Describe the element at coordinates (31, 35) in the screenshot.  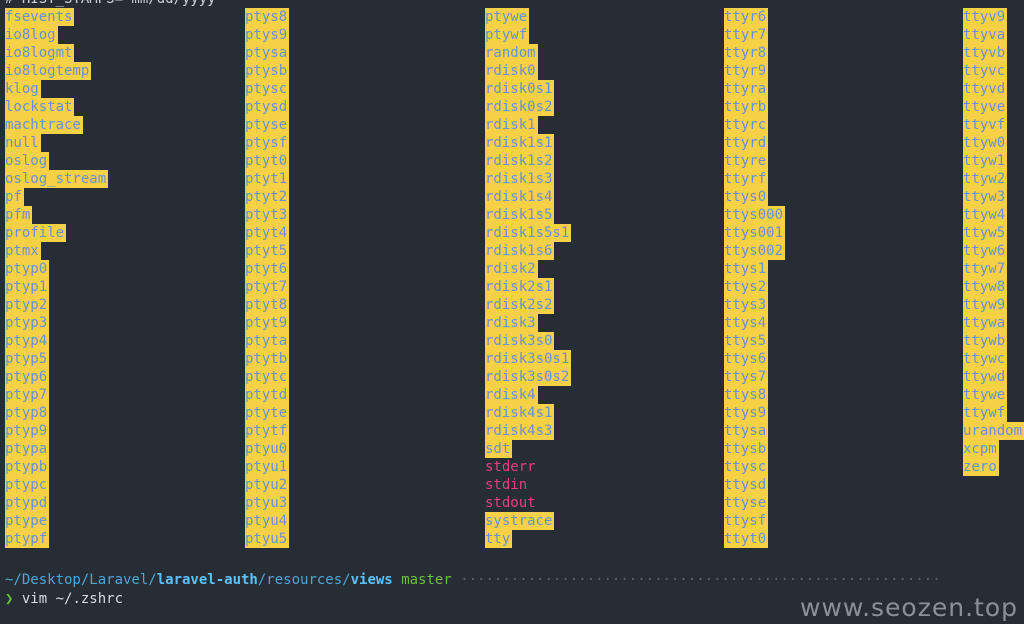
I see `file-entry: io8log` at that location.